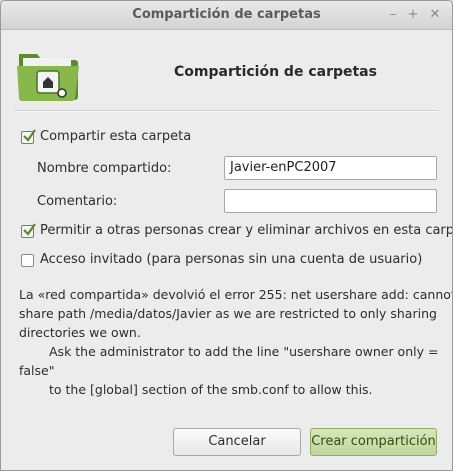 The height and width of the screenshot is (471, 453). What do you see at coordinates (413, 15) in the screenshot?
I see `maximize-icon: +` at bounding box center [413, 15].